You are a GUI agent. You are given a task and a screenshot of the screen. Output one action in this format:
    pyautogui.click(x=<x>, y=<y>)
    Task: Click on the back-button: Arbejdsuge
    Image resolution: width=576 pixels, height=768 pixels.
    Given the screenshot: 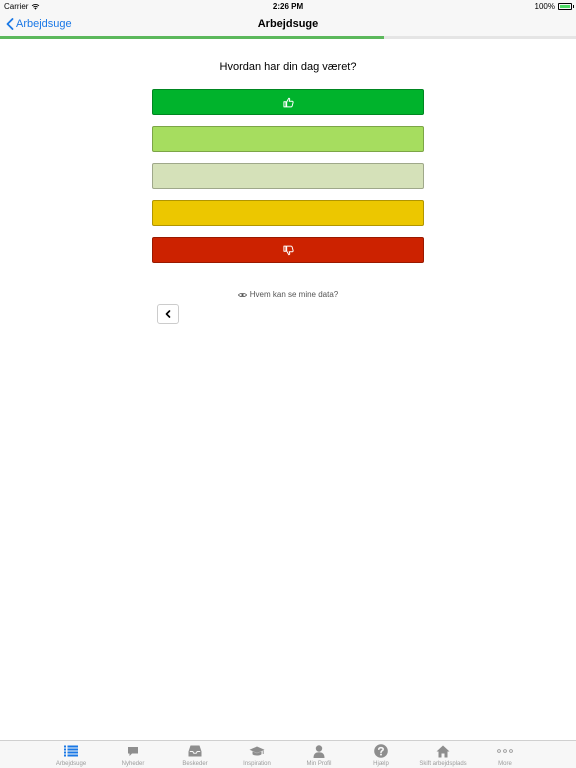 What is the action you would take?
    pyautogui.click(x=39, y=24)
    